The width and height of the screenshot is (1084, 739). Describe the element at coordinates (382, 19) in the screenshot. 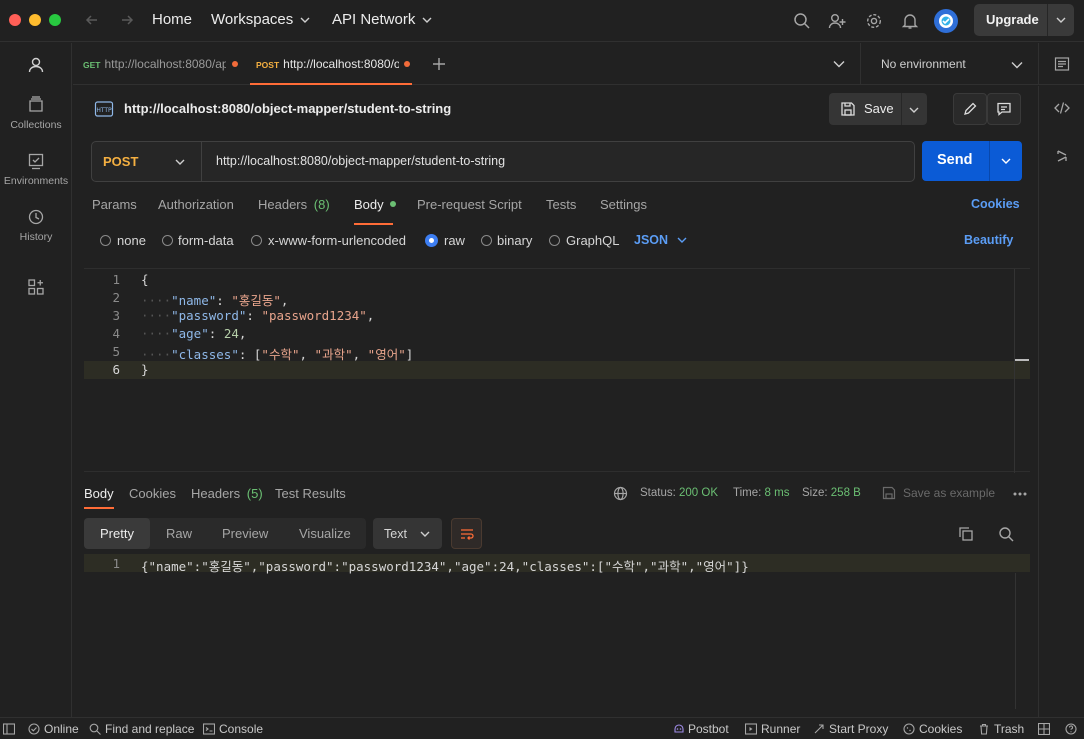

I see `api-network-menu: API Network` at that location.